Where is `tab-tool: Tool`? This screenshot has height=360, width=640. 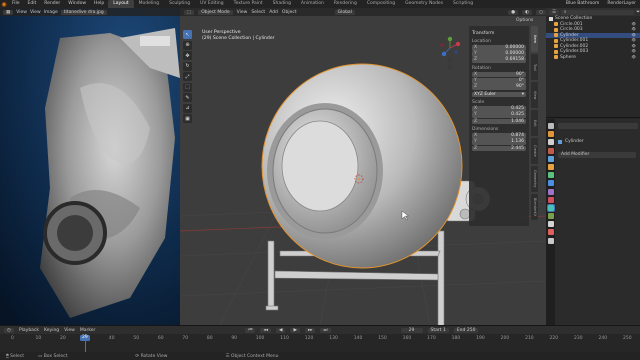
tab-tool: Tool is located at coordinates (534, 67).